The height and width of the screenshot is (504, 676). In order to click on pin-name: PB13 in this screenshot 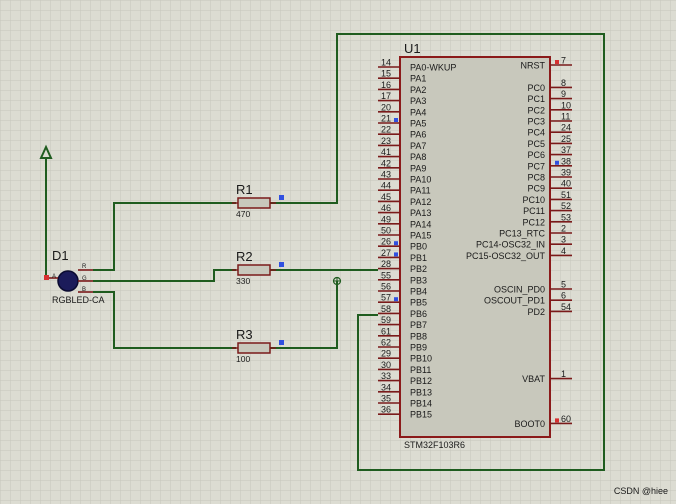, I will do `click(421, 392)`.